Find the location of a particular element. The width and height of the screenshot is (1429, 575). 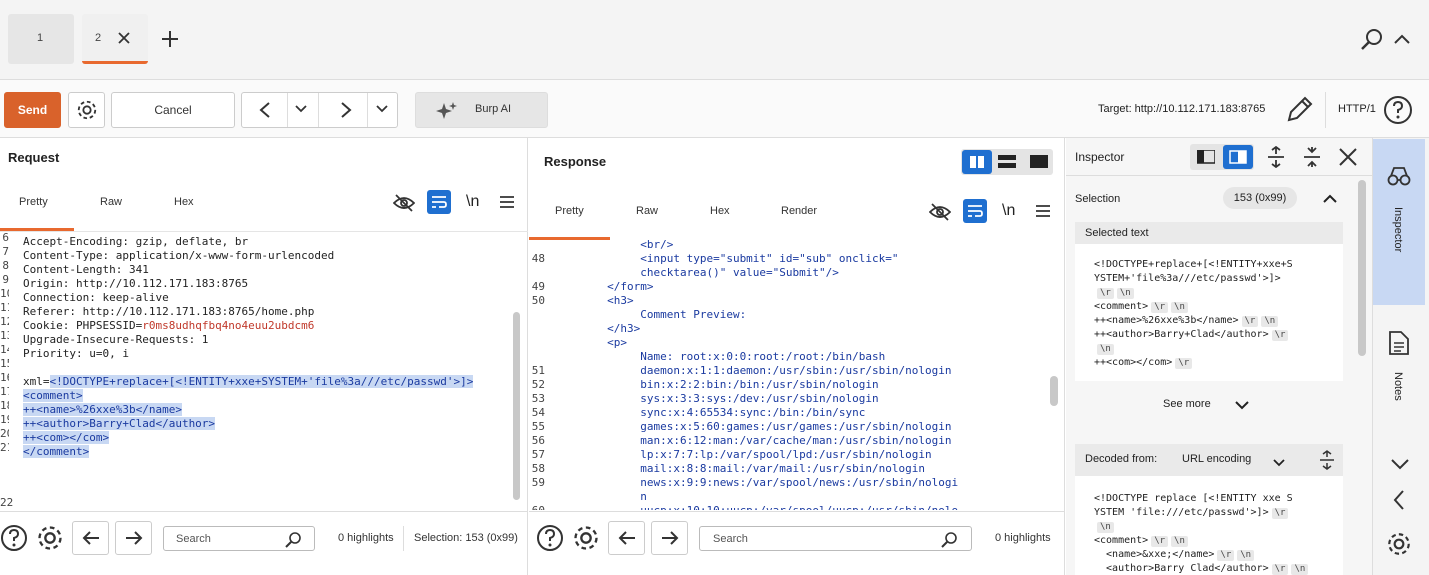

text-line: <name>&xxe;</name> \r \n is located at coordinates (1218, 555).